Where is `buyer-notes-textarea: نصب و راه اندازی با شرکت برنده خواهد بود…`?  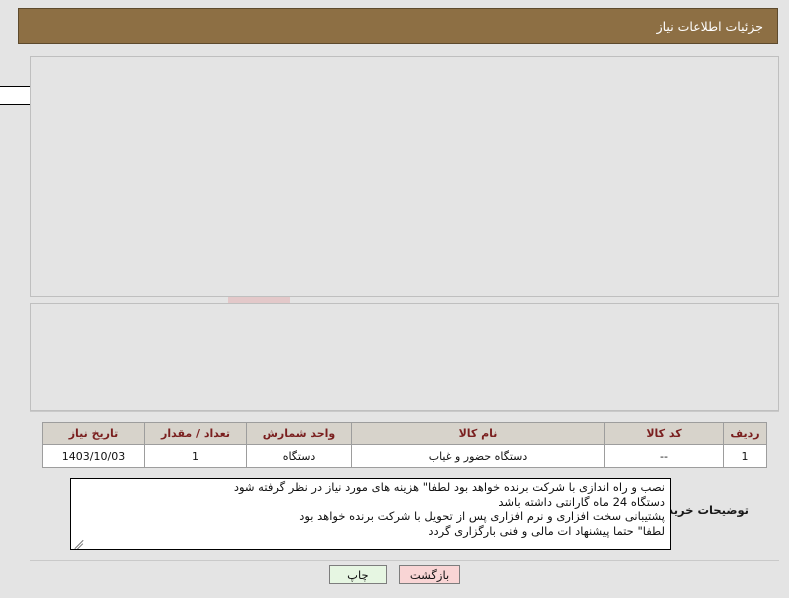 buyer-notes-textarea: نصب و راه اندازی با شرکت برنده خواهد بود… is located at coordinates (370, 514).